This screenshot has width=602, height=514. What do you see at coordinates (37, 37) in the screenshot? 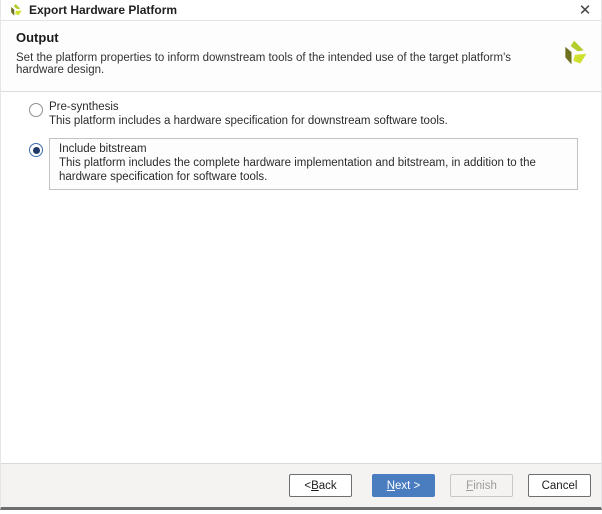
I see `page-title: Output` at bounding box center [37, 37].